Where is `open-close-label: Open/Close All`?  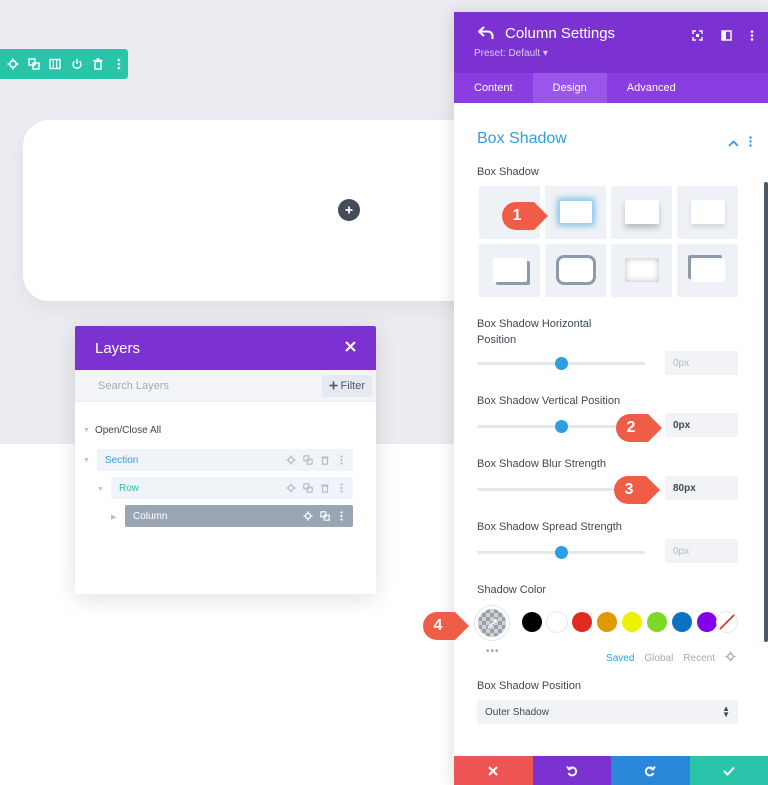
open-close-label: Open/Close All is located at coordinates (128, 430).